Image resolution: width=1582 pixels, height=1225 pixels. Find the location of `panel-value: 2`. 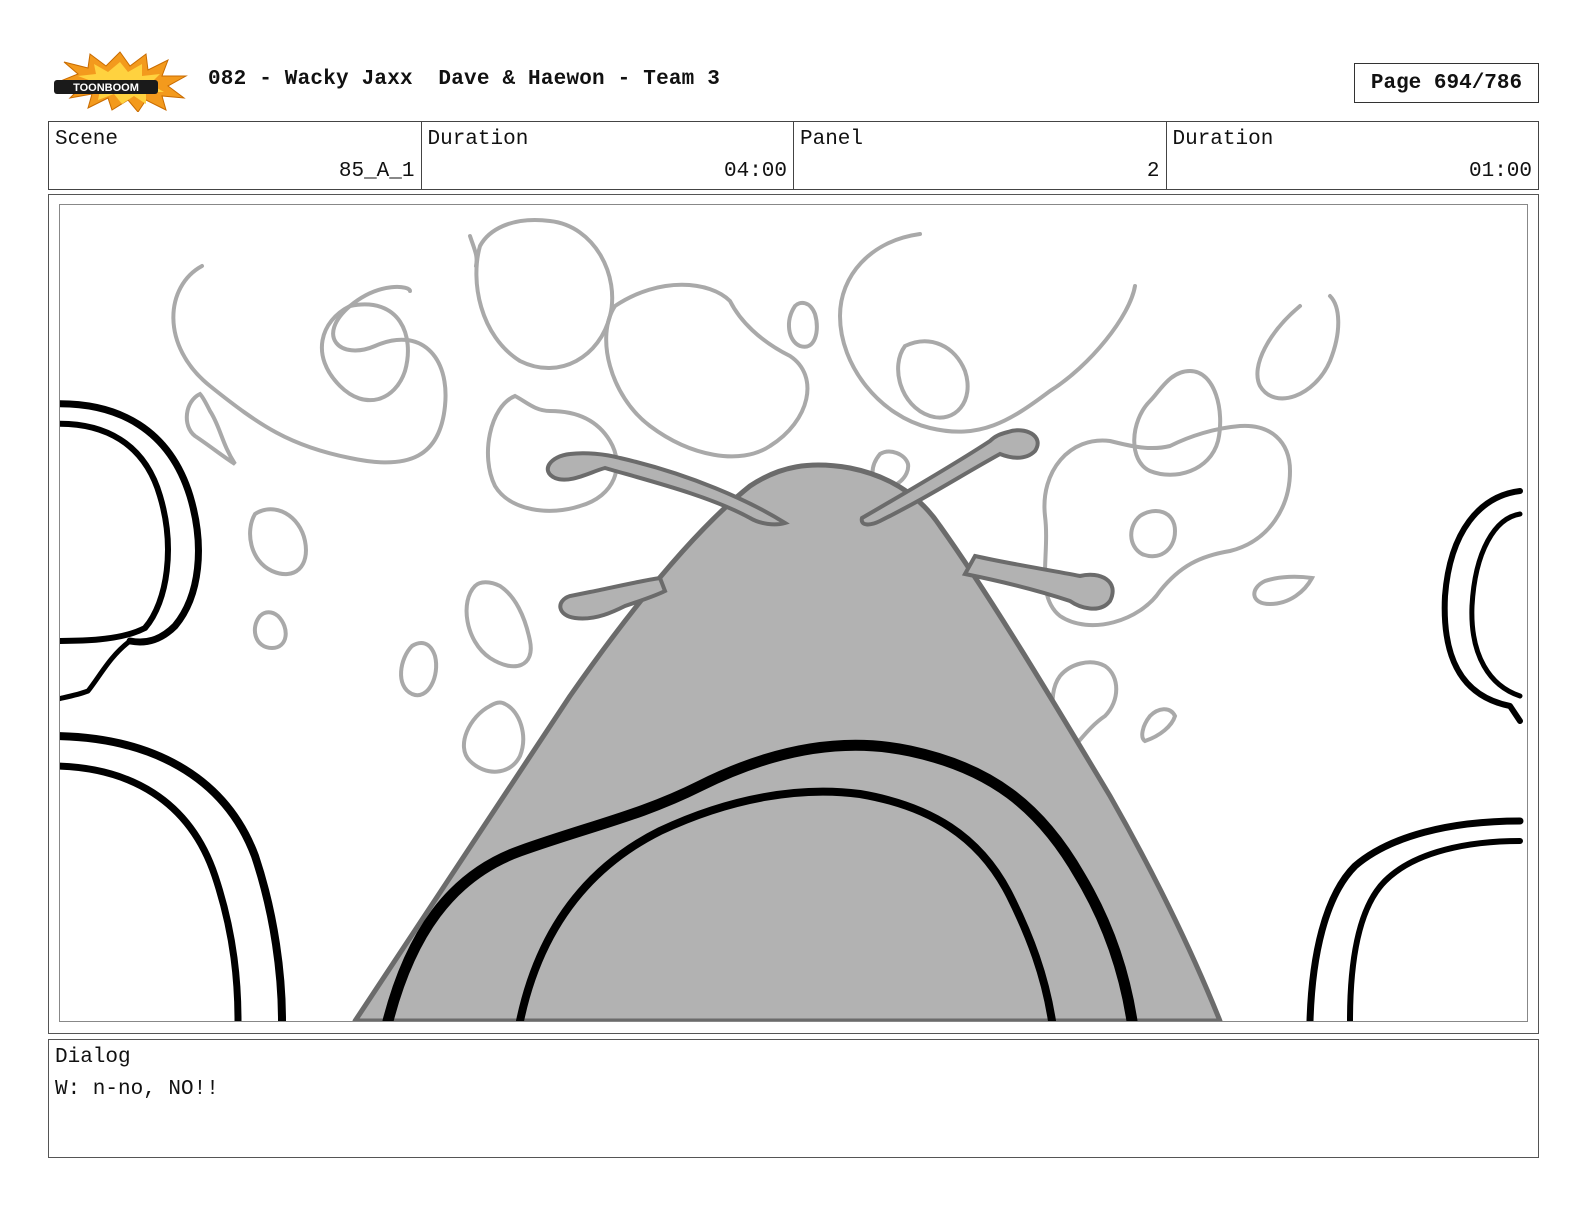

panel-value: 2 is located at coordinates (1153, 171).